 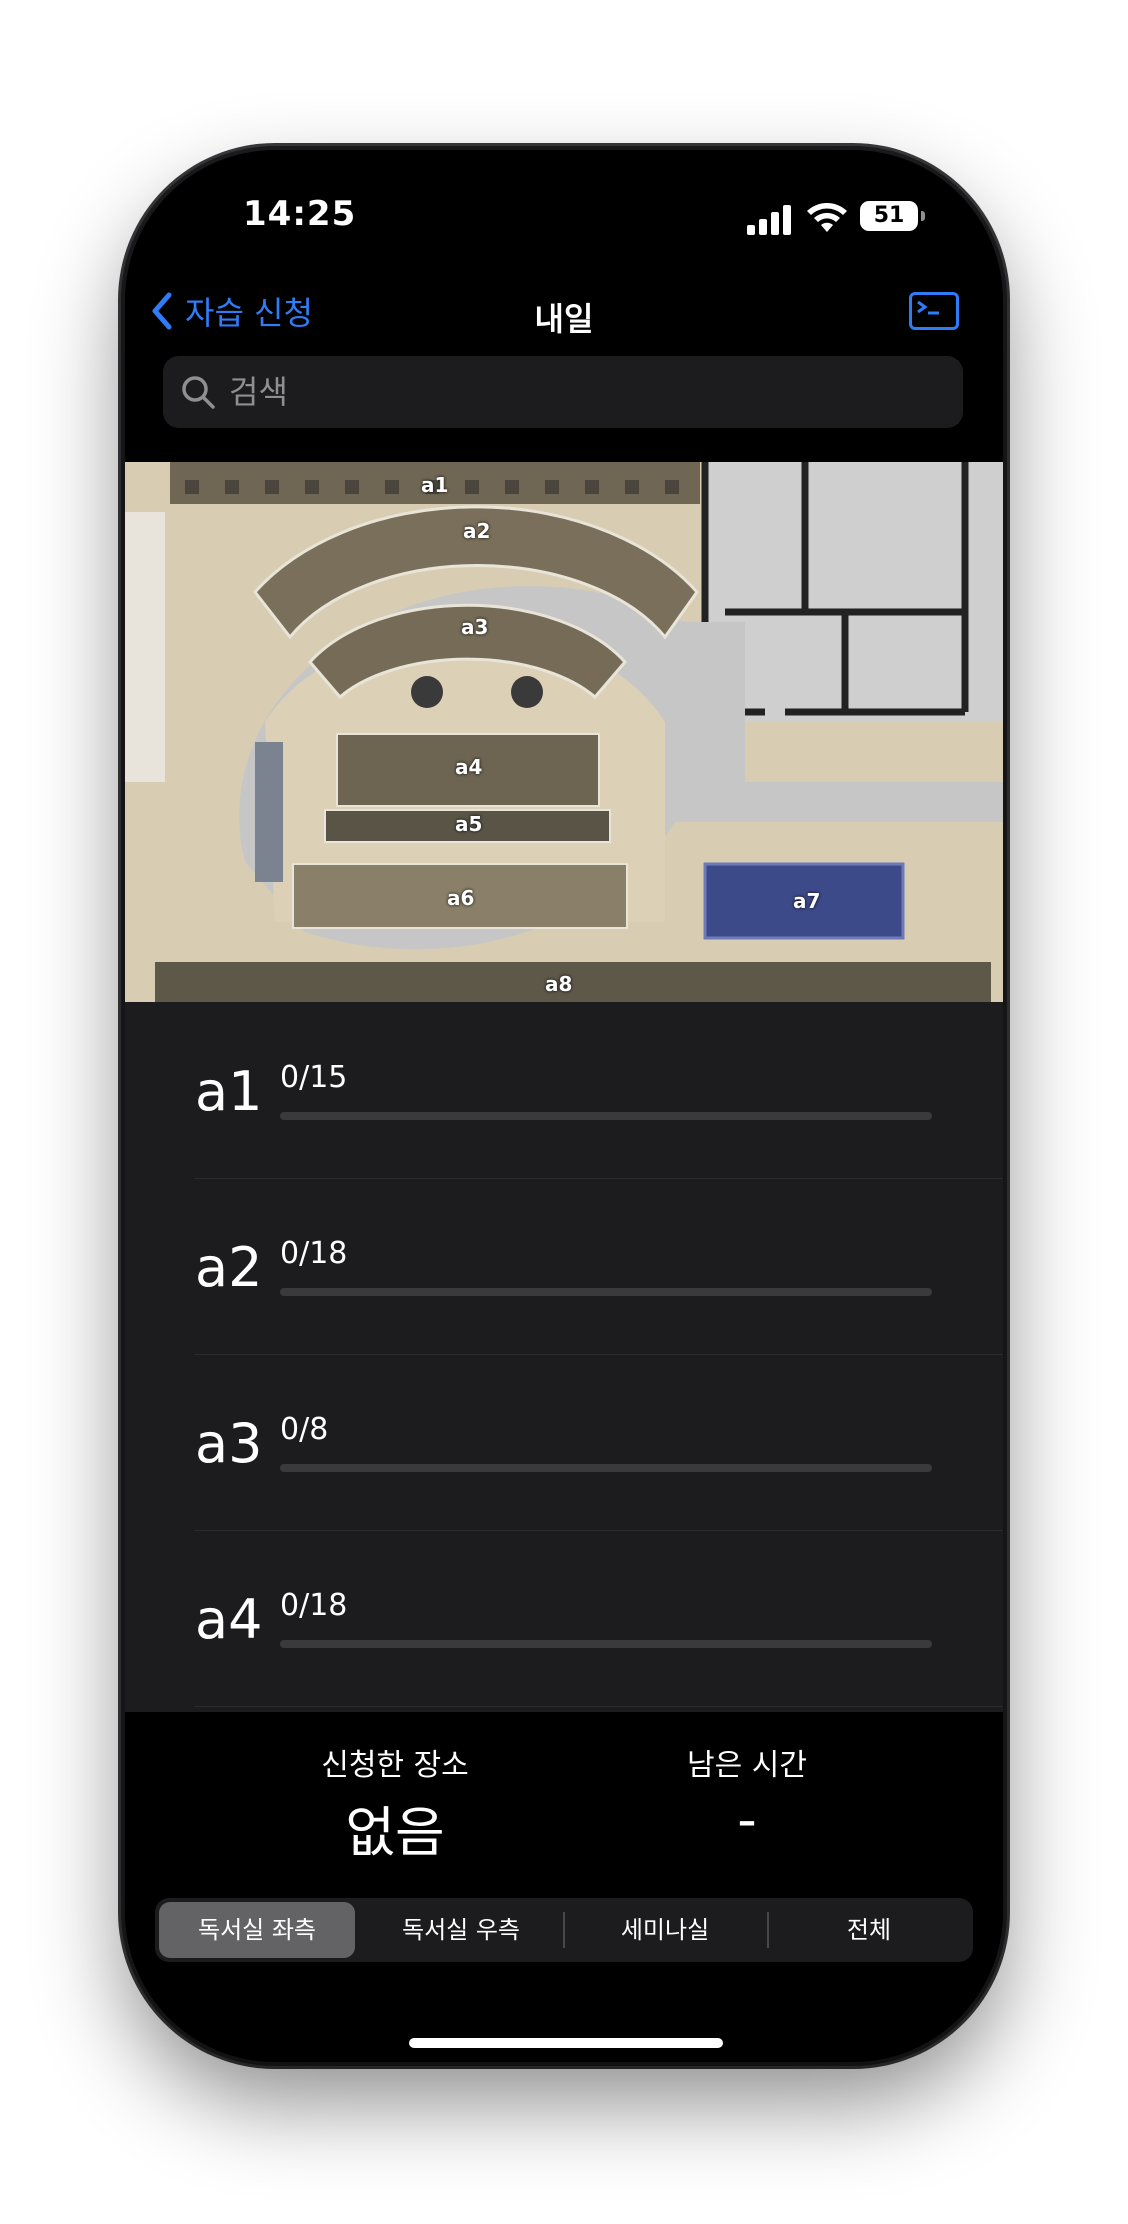 What do you see at coordinates (599, 1442) in the screenshot?
I see `list-item: a3 0/8` at bounding box center [599, 1442].